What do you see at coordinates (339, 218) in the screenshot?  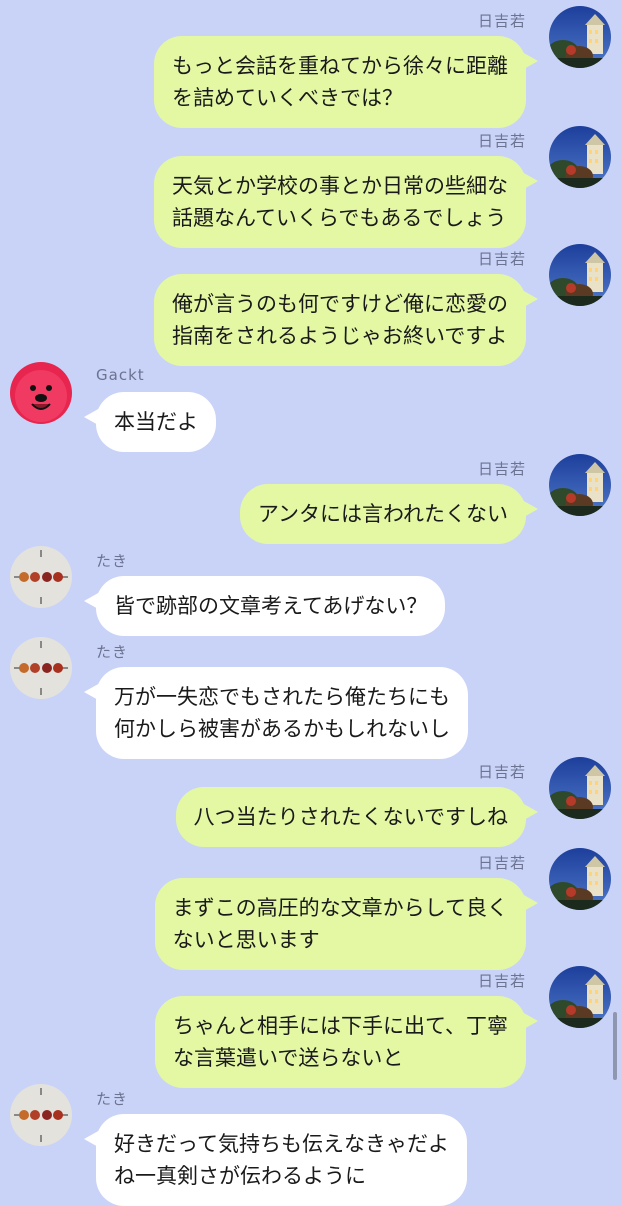 I see `message-text: 話題なんていくらでもあるでしょう` at bounding box center [339, 218].